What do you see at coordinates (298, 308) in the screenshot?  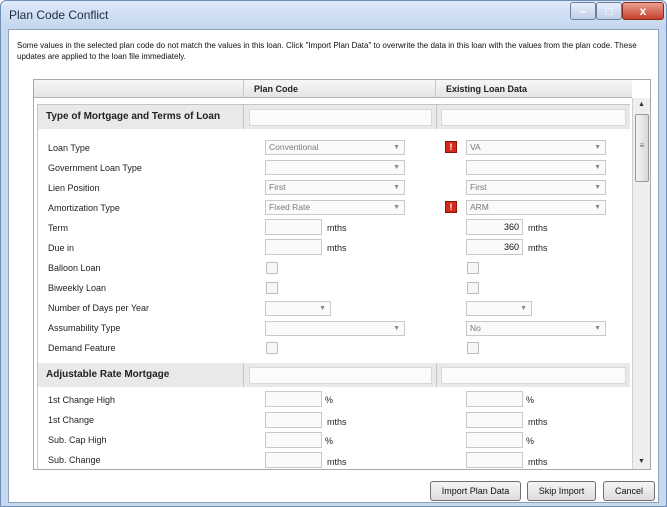 I see `plan-days-per-year-select: ▼` at bounding box center [298, 308].